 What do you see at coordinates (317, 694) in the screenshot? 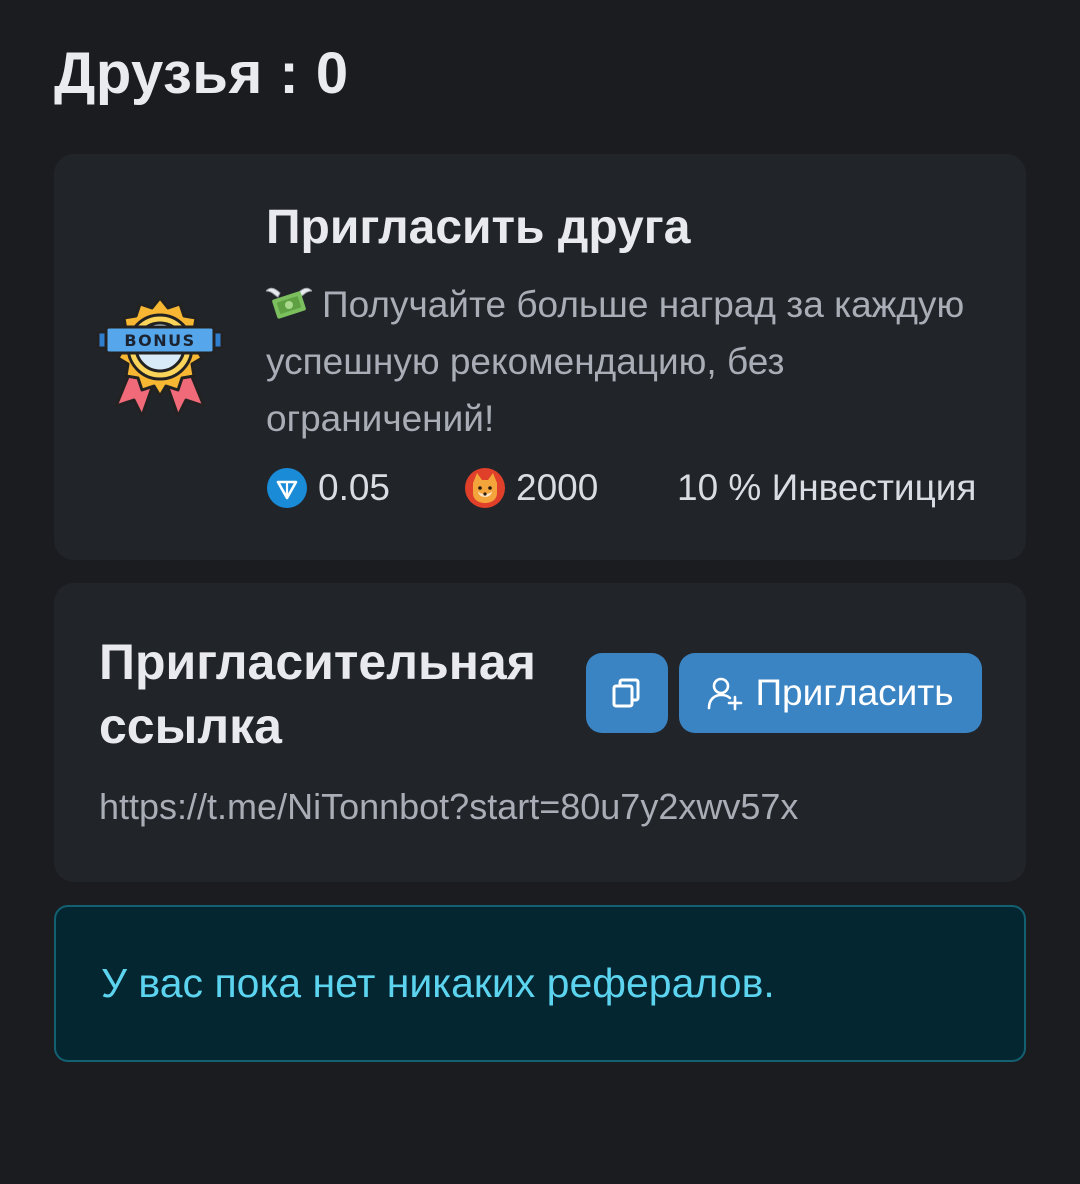
I see `invite-link-title: Пригласительная ссылка` at bounding box center [317, 694].